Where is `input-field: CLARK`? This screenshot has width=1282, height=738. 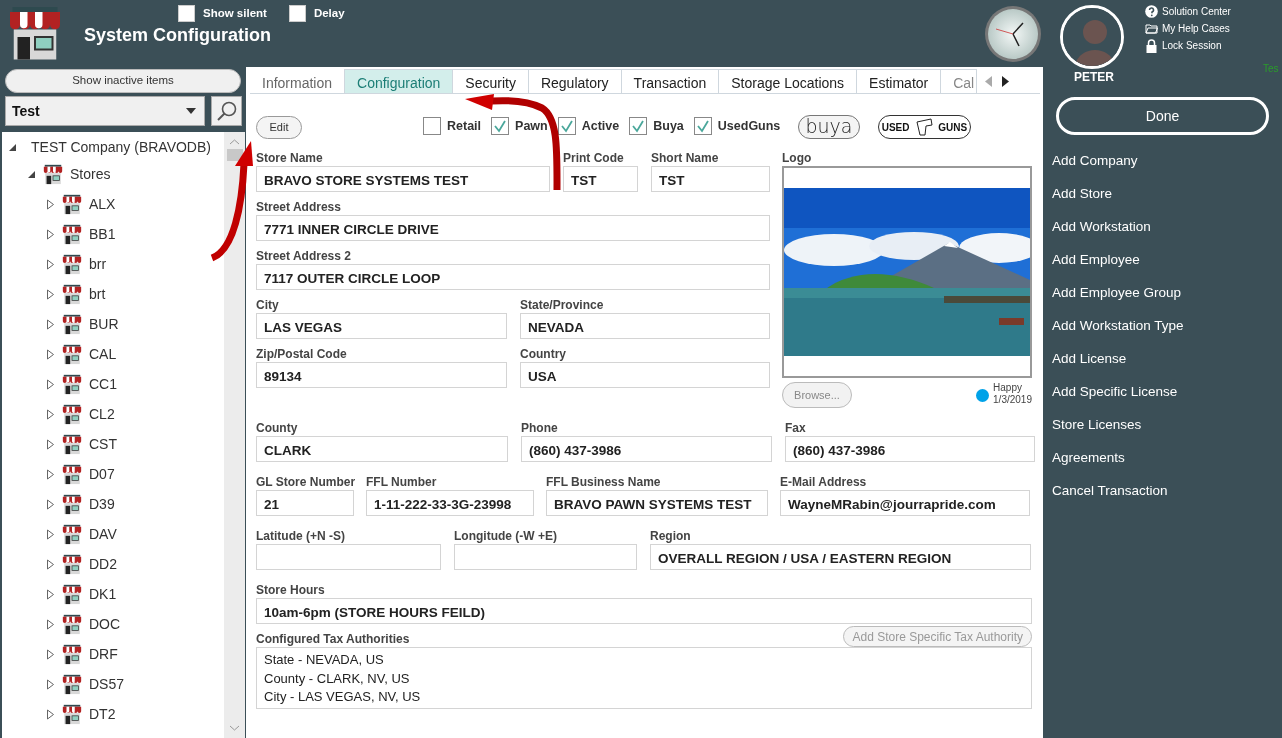
input-field: CLARK is located at coordinates (382, 449).